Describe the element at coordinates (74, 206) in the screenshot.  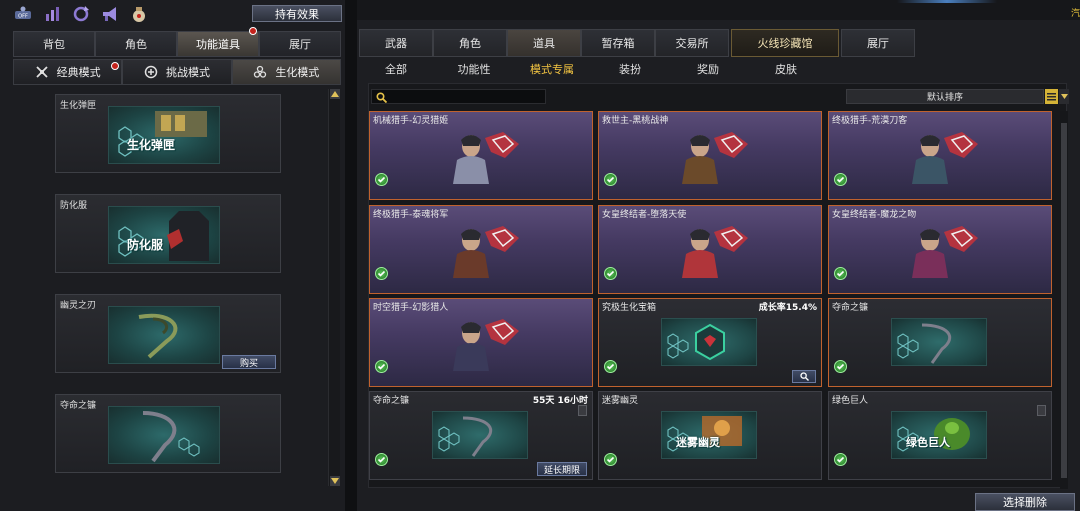
I see `item-name: 防化服` at that location.